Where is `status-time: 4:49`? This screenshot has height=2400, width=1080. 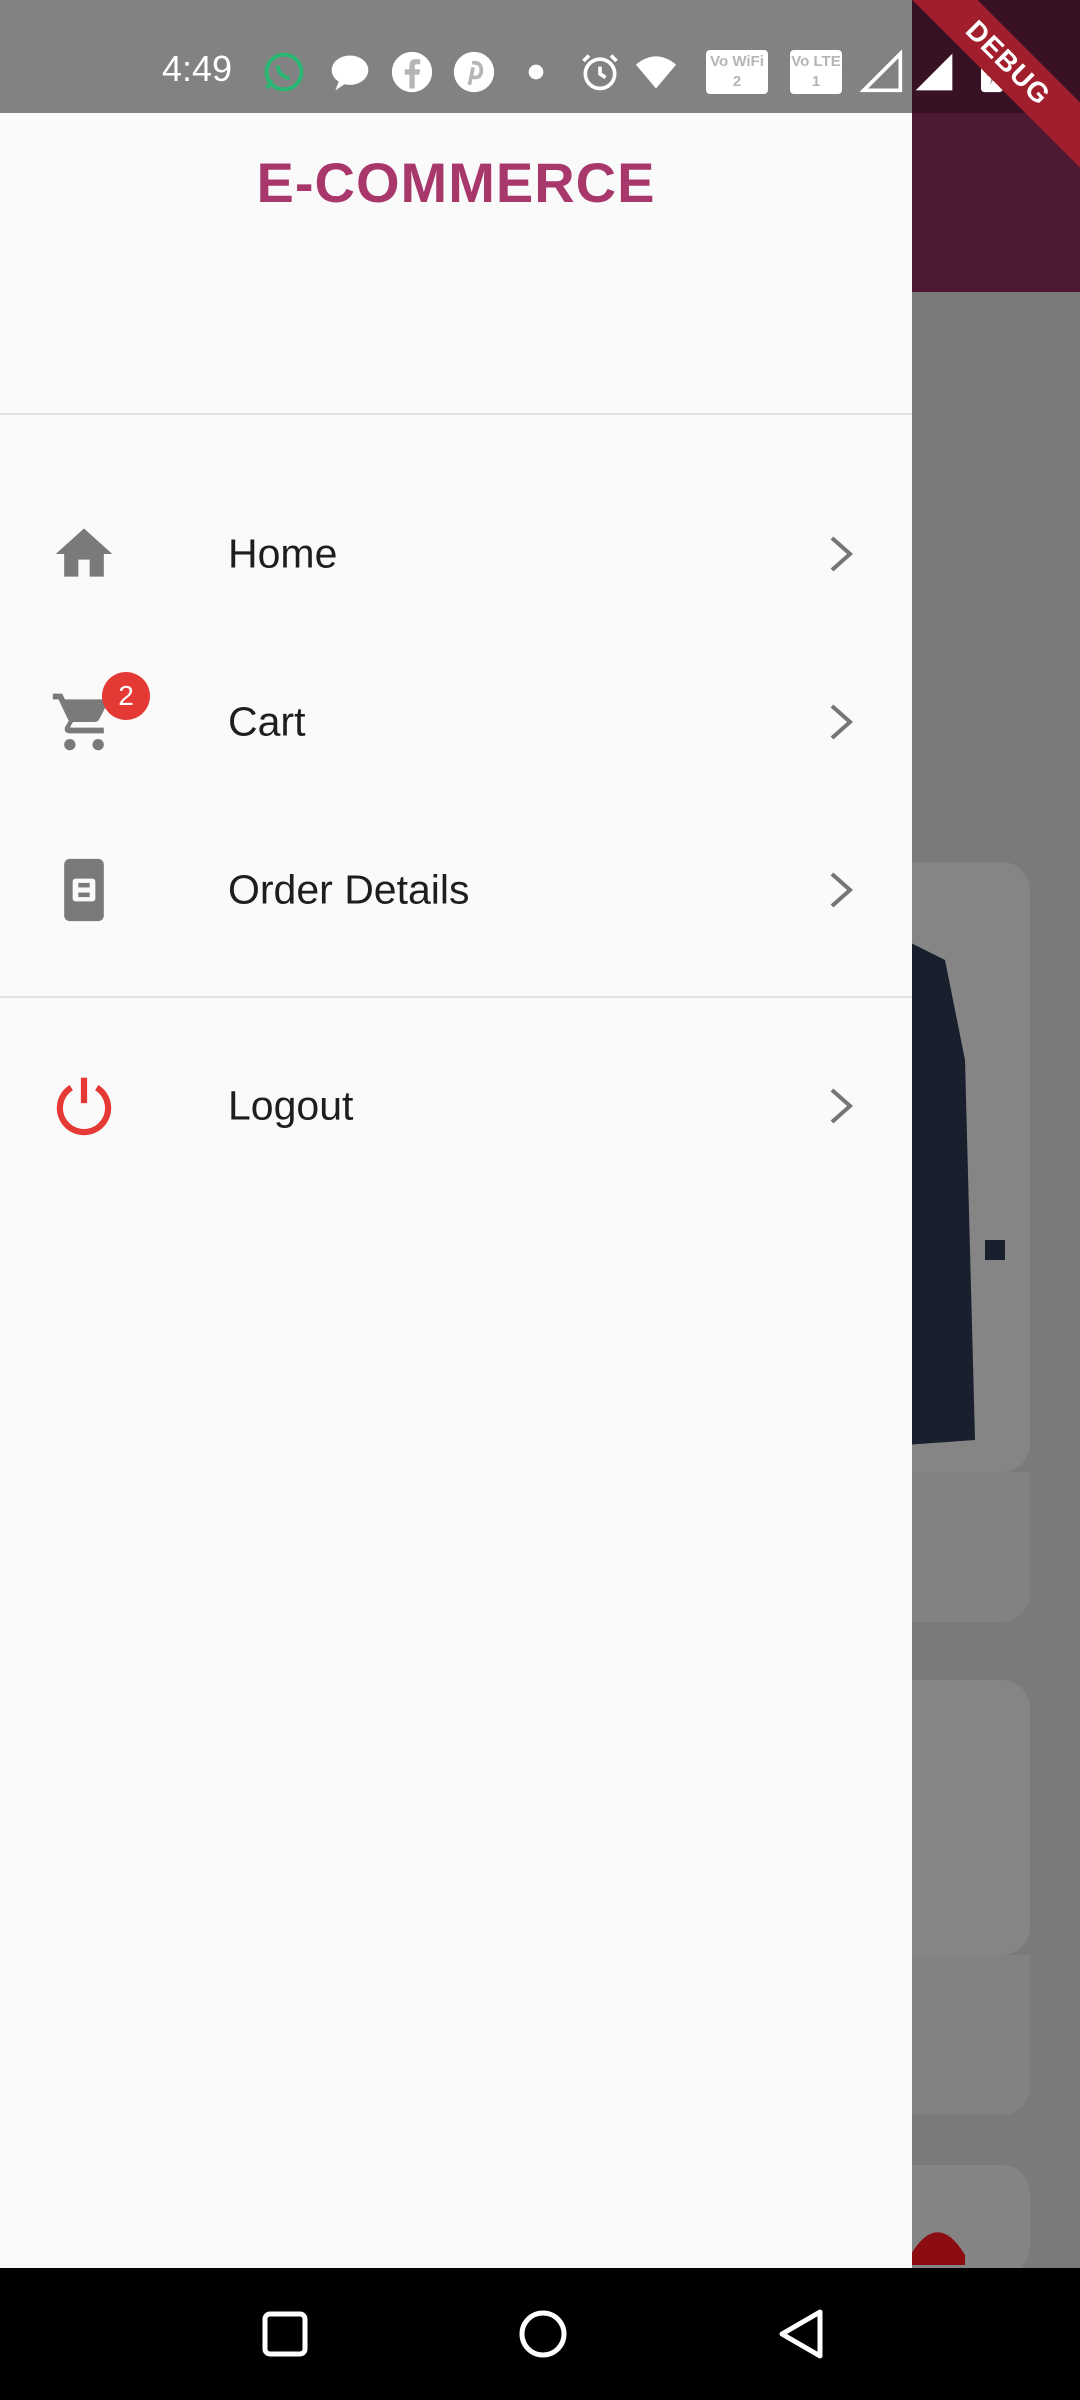 status-time: 4:49 is located at coordinates (197, 68).